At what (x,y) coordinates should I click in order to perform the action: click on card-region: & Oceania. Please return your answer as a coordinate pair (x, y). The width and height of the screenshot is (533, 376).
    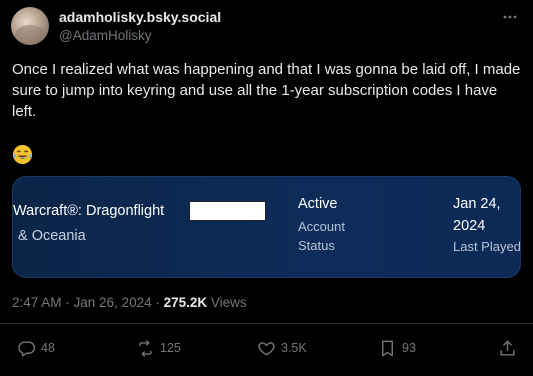
    Looking at the image, I should click on (52, 236).